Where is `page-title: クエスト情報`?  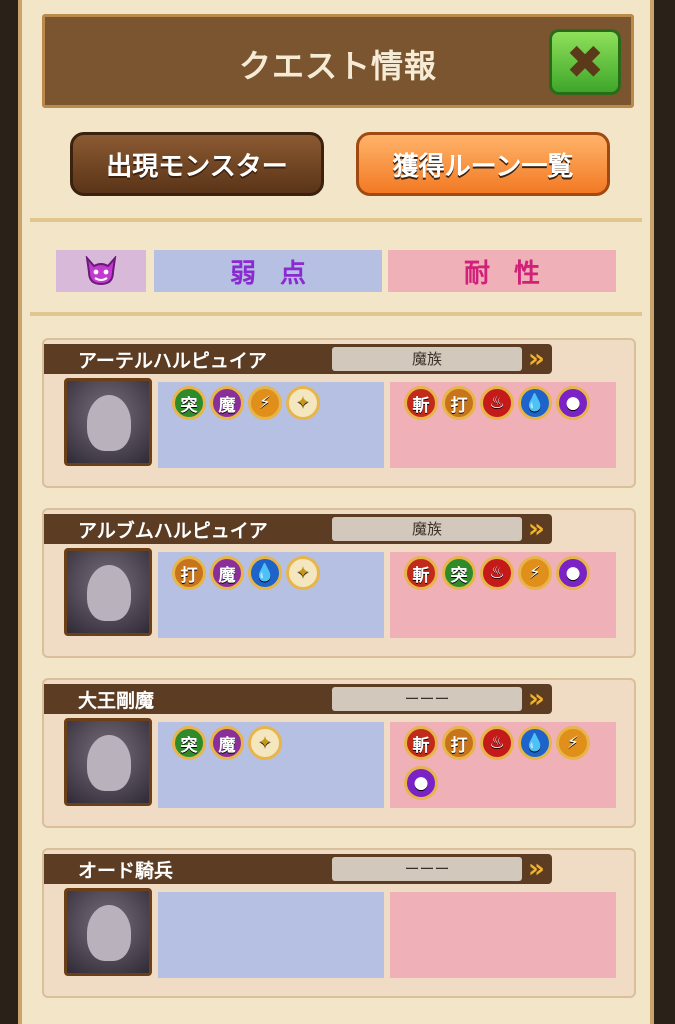
page-title: クエスト情報 is located at coordinates (337, 66).